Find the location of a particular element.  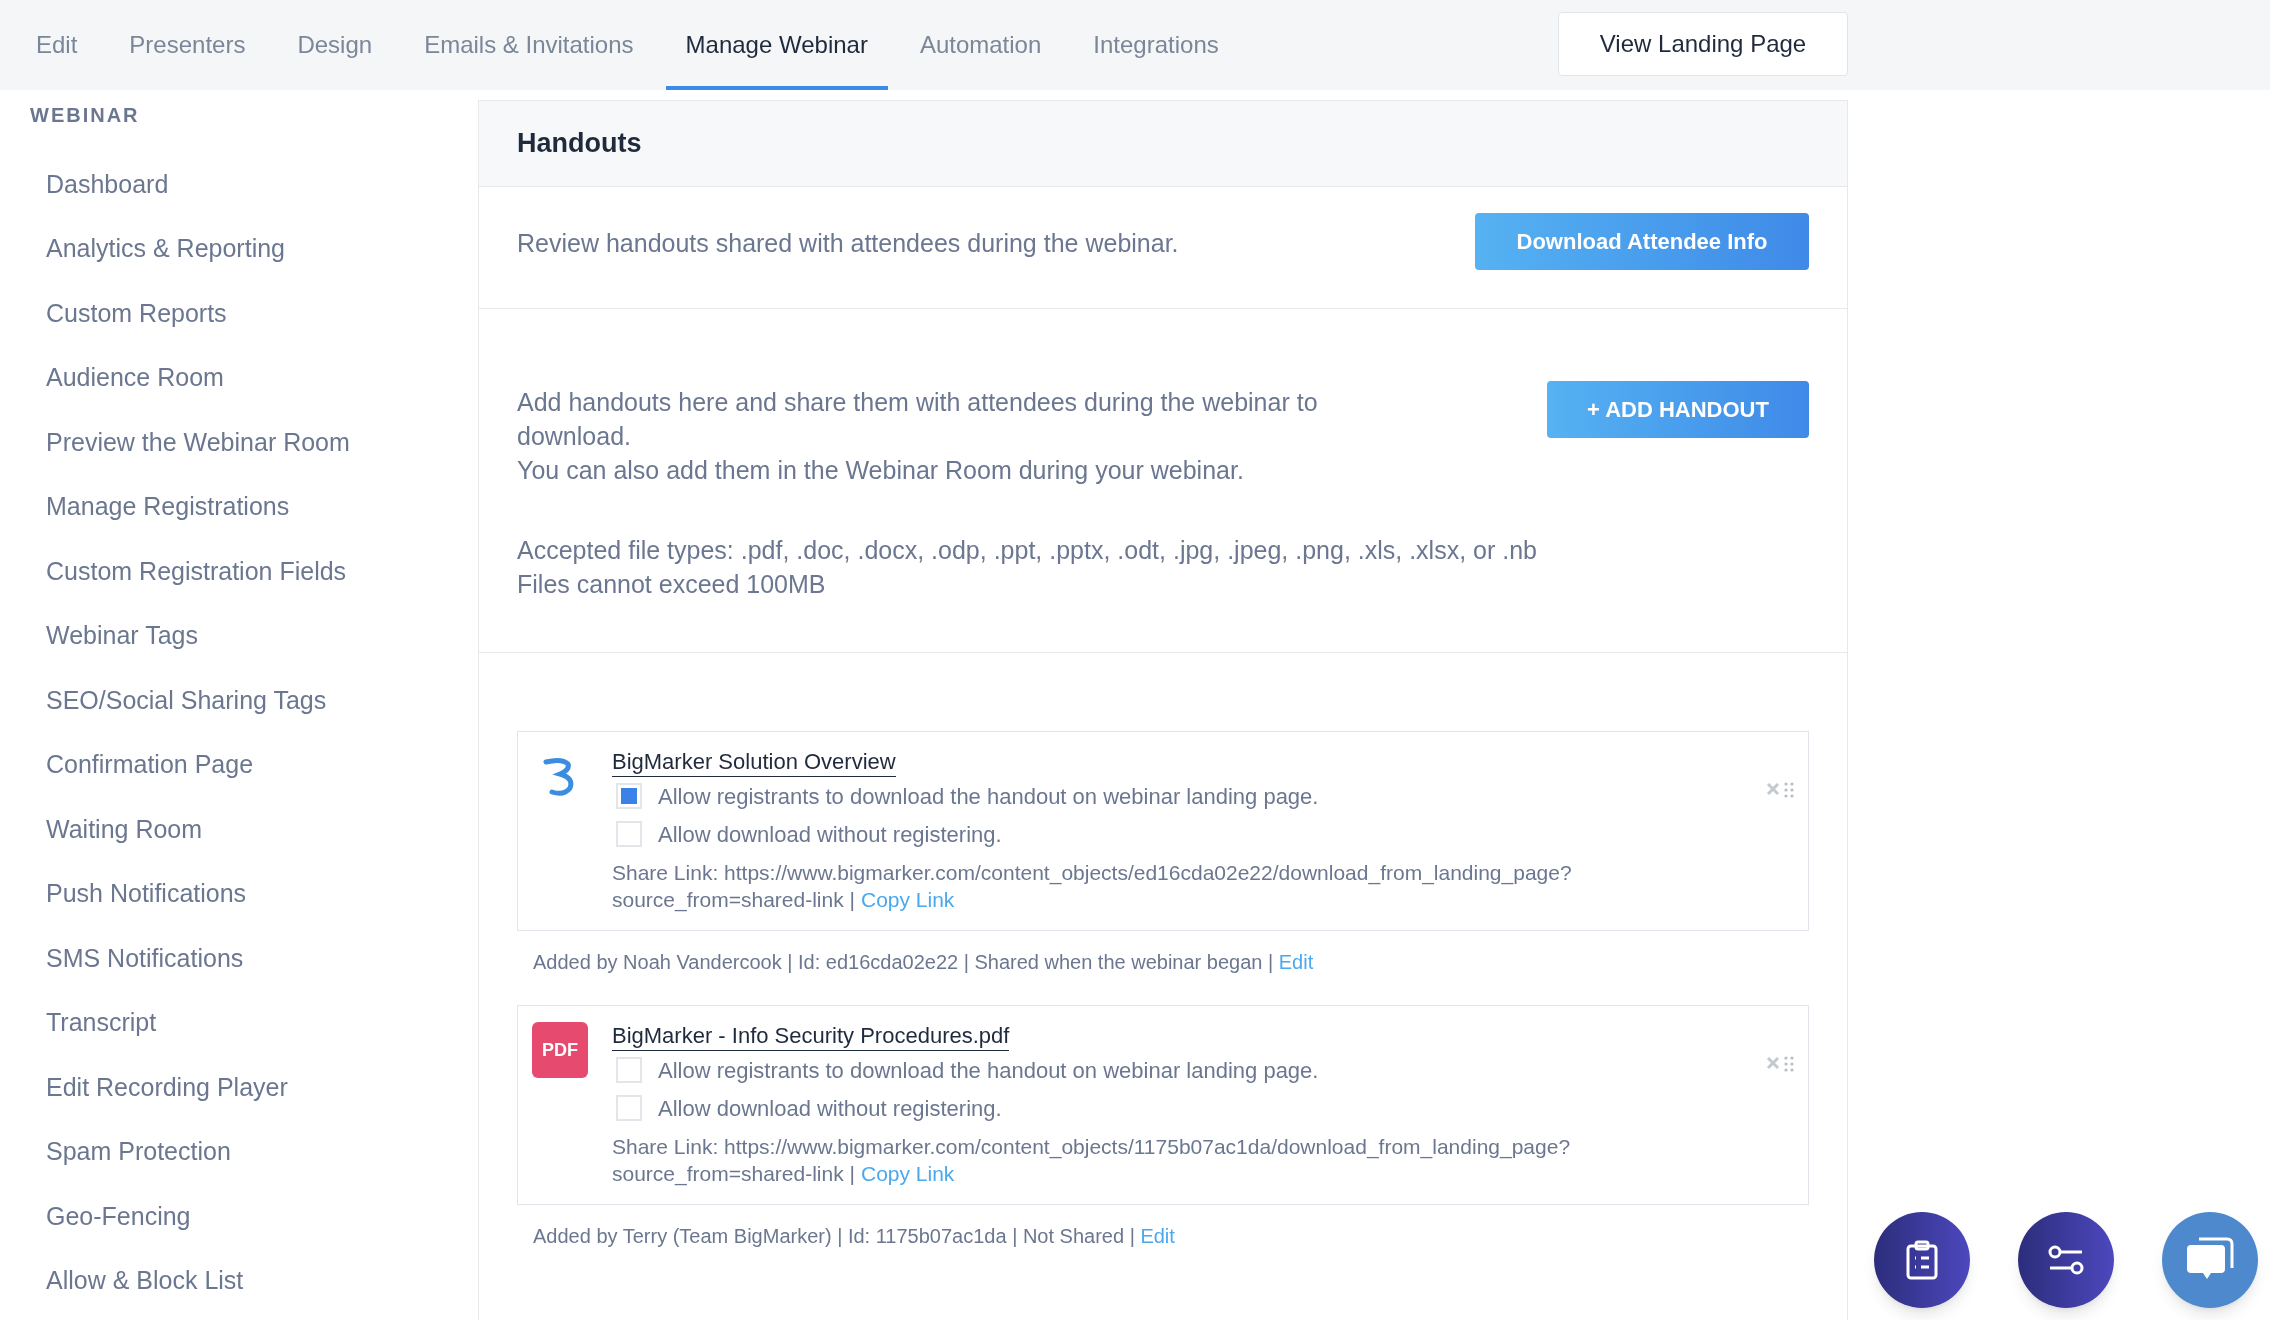

share-link-text: Share Link: https://www.bigmarker.com/content_objects/ed16cda02e22/download_from_landing_page? is located at coordinates (1092, 873).